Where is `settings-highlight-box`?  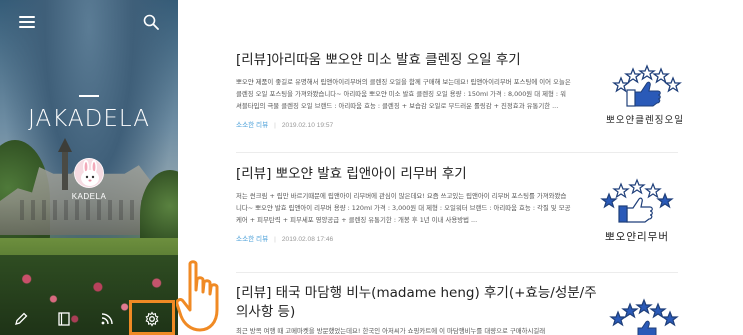
settings-highlight-box is located at coordinates (152, 317).